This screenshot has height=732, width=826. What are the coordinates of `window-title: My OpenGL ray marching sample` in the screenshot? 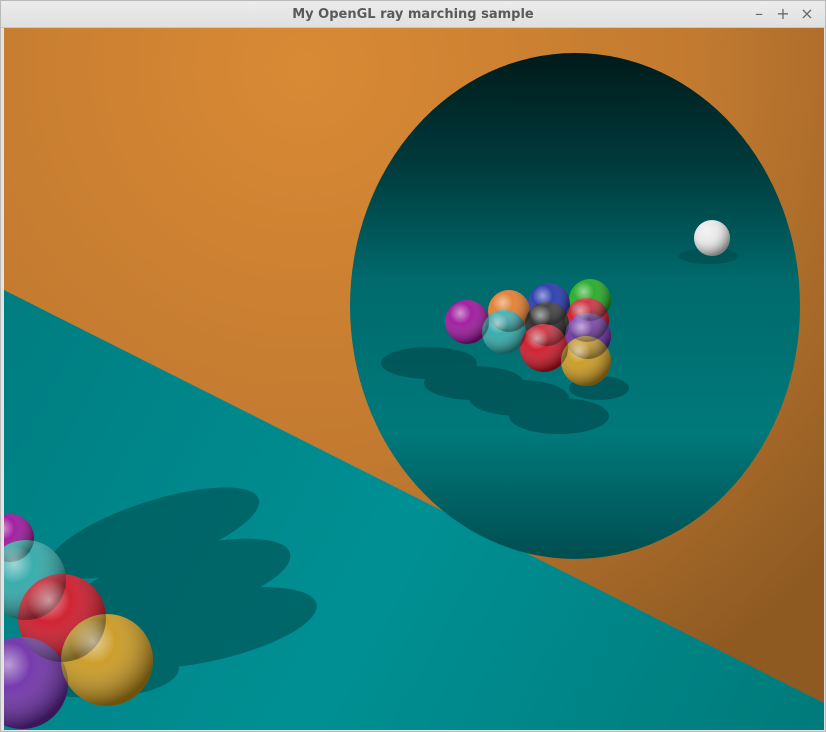 It's located at (413, 14).